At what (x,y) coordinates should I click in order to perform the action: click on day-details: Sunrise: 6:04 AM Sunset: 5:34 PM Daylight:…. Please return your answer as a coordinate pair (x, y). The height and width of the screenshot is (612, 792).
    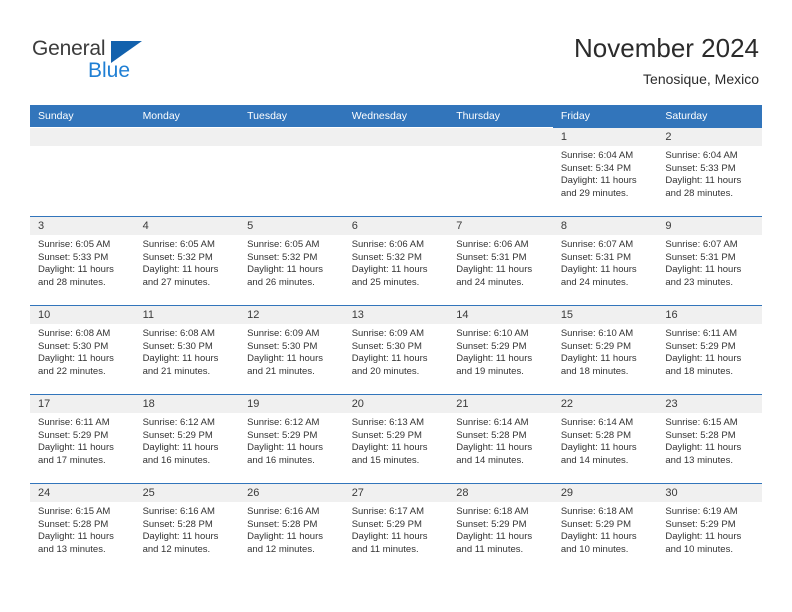
    Looking at the image, I should click on (605, 173).